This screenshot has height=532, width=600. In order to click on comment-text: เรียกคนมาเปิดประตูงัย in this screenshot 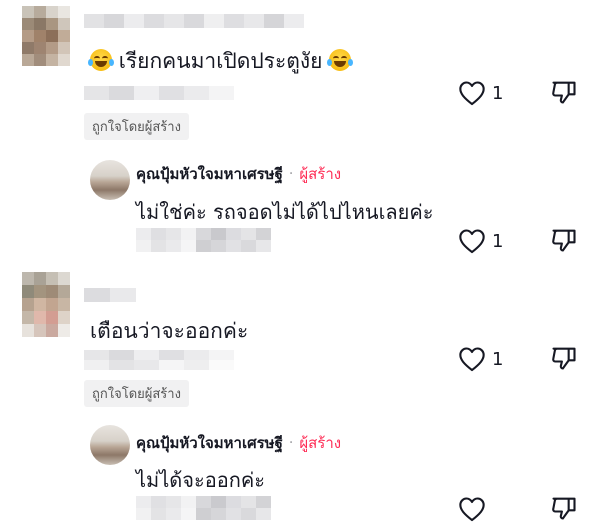, I will do `click(221, 61)`.